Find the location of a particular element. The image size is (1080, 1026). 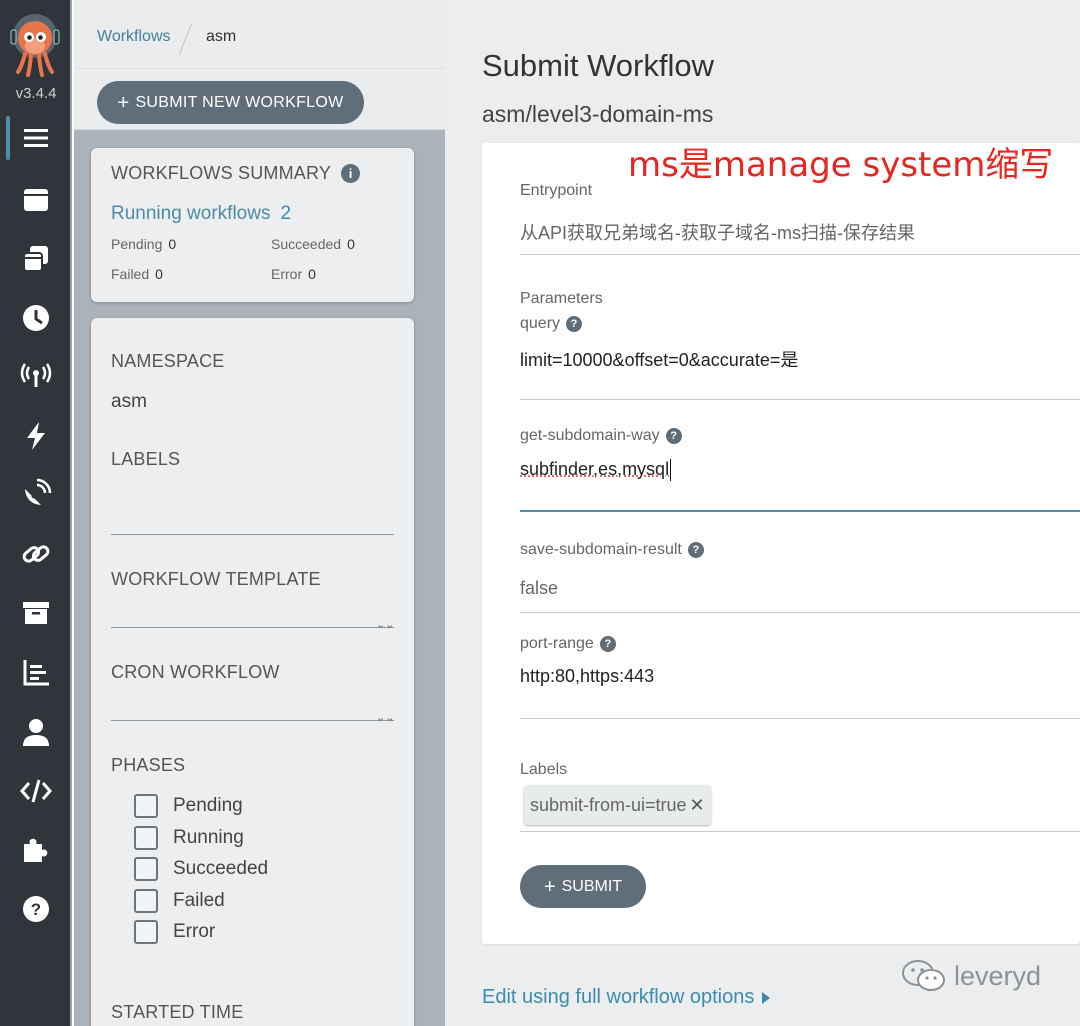

nav-api-docs is located at coordinates (36, 791).